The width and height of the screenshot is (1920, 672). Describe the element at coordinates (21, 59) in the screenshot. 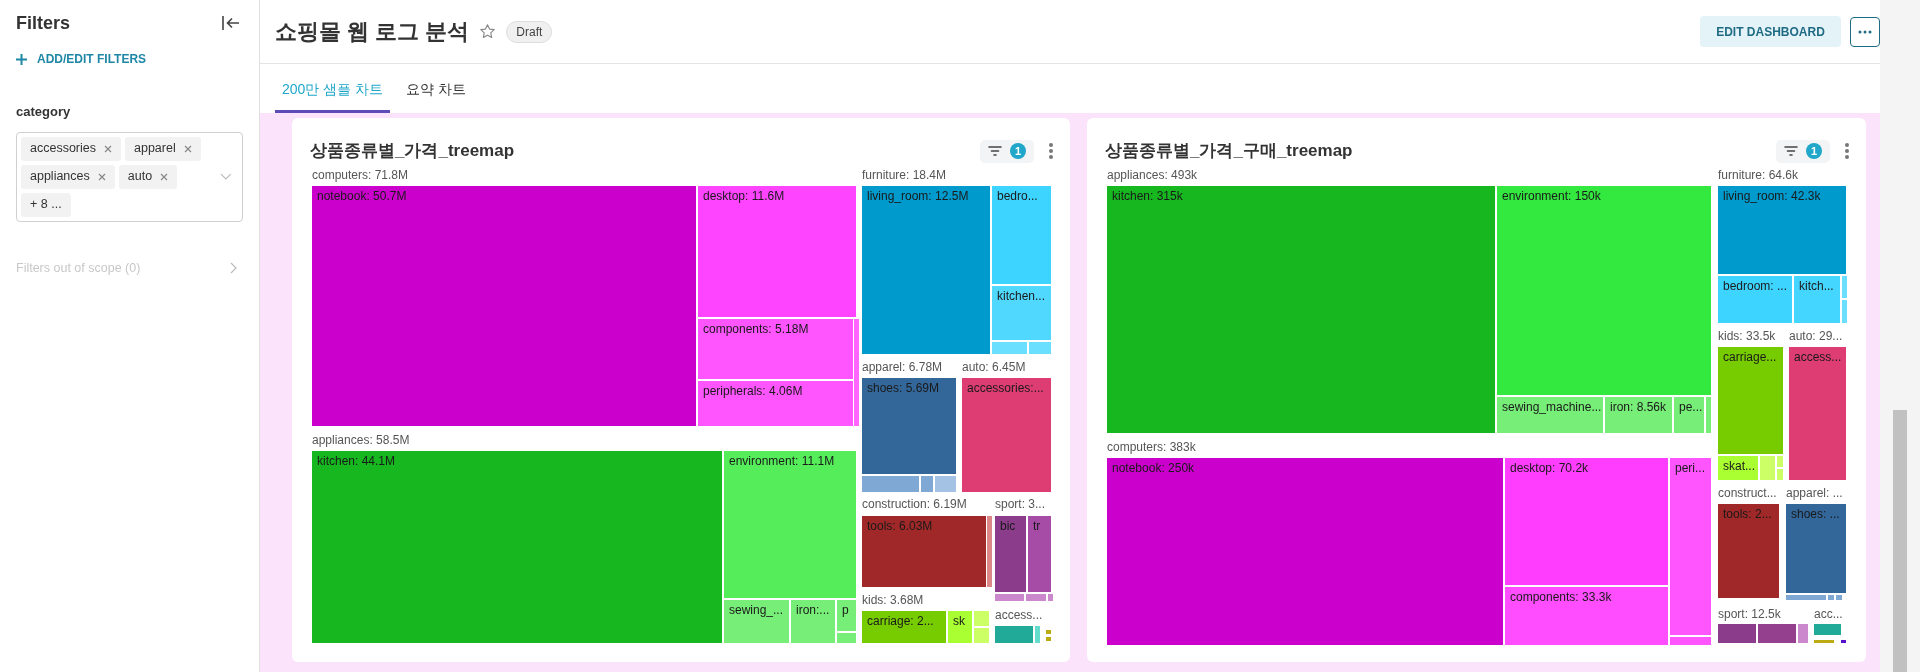

I see `plus-icon` at that location.